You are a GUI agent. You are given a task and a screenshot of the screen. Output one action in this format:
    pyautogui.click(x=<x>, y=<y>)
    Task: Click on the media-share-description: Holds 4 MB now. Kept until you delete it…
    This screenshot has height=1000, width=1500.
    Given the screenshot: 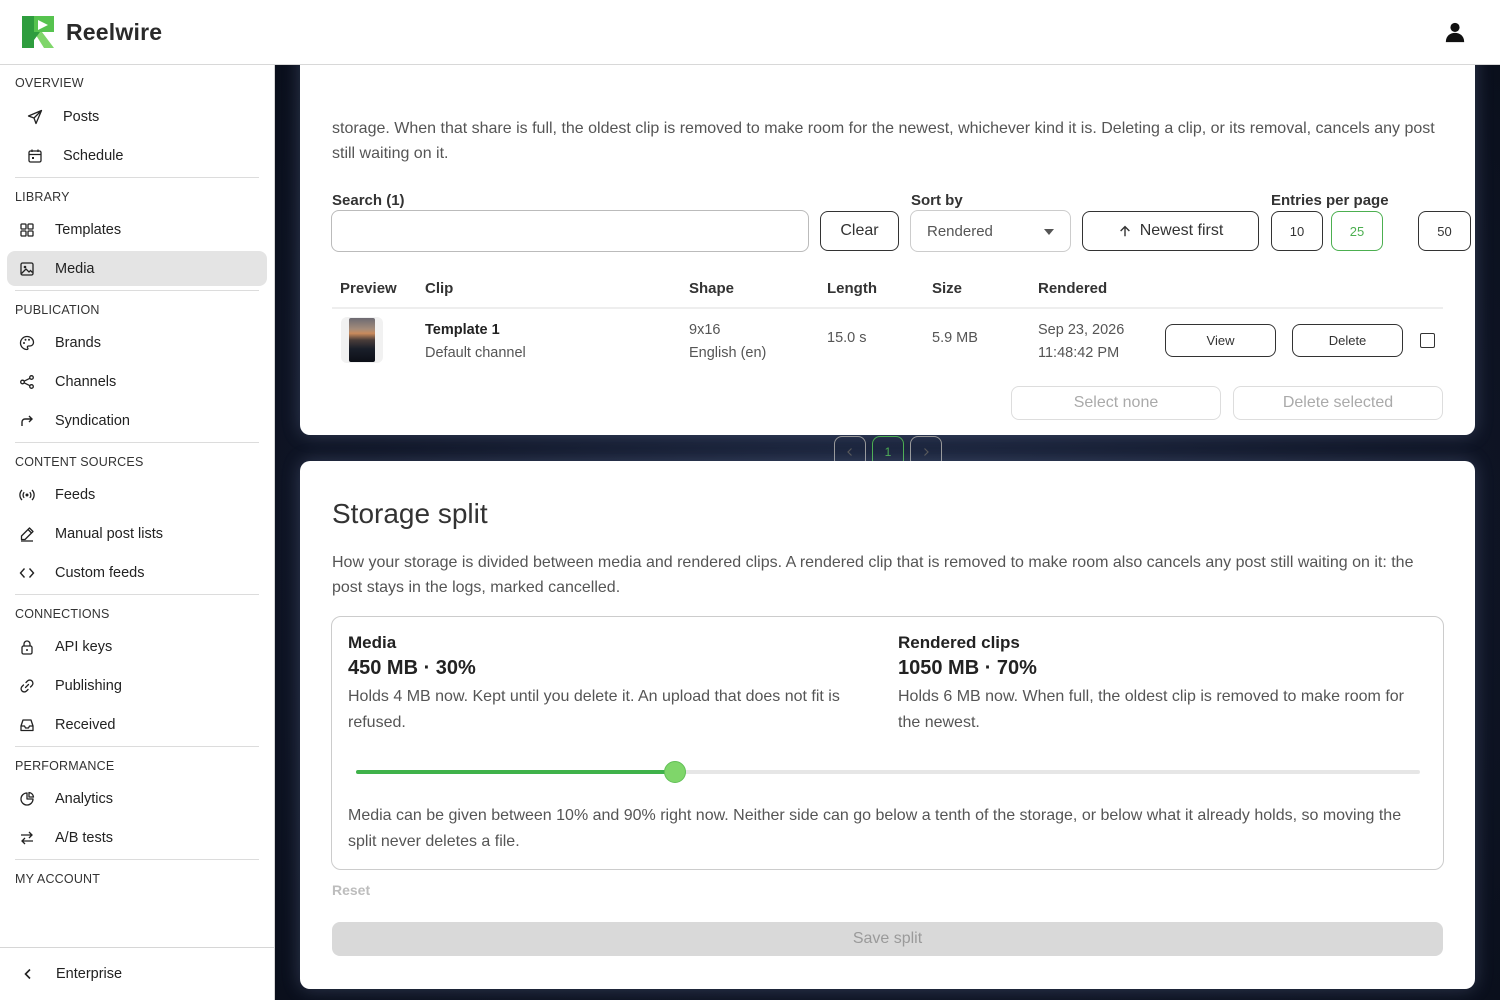 What is the action you would take?
    pyautogui.click(x=594, y=709)
    